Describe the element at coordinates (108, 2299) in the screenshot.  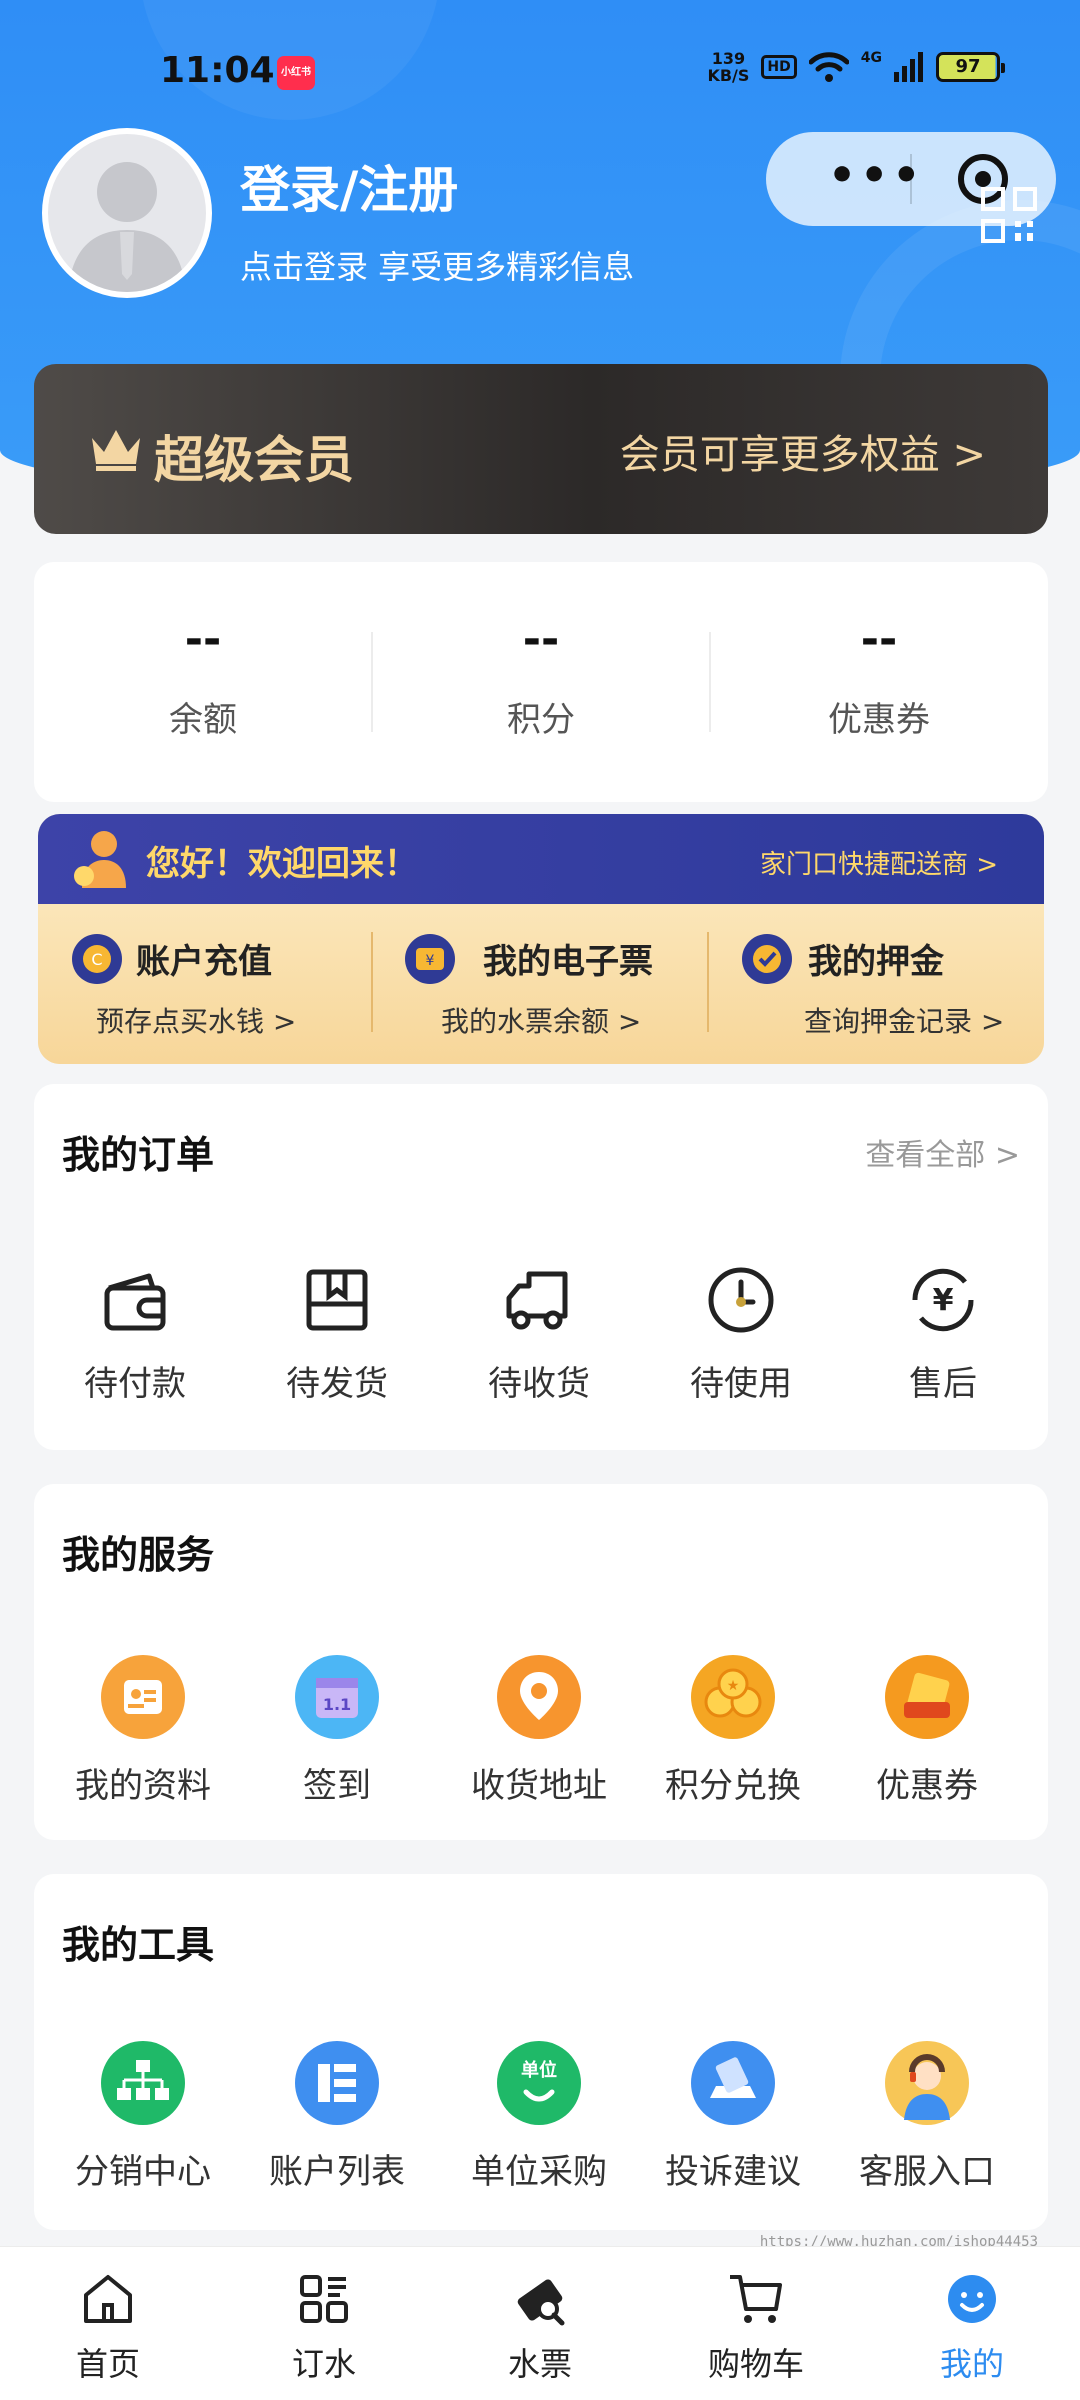
I see `home-icon` at that location.